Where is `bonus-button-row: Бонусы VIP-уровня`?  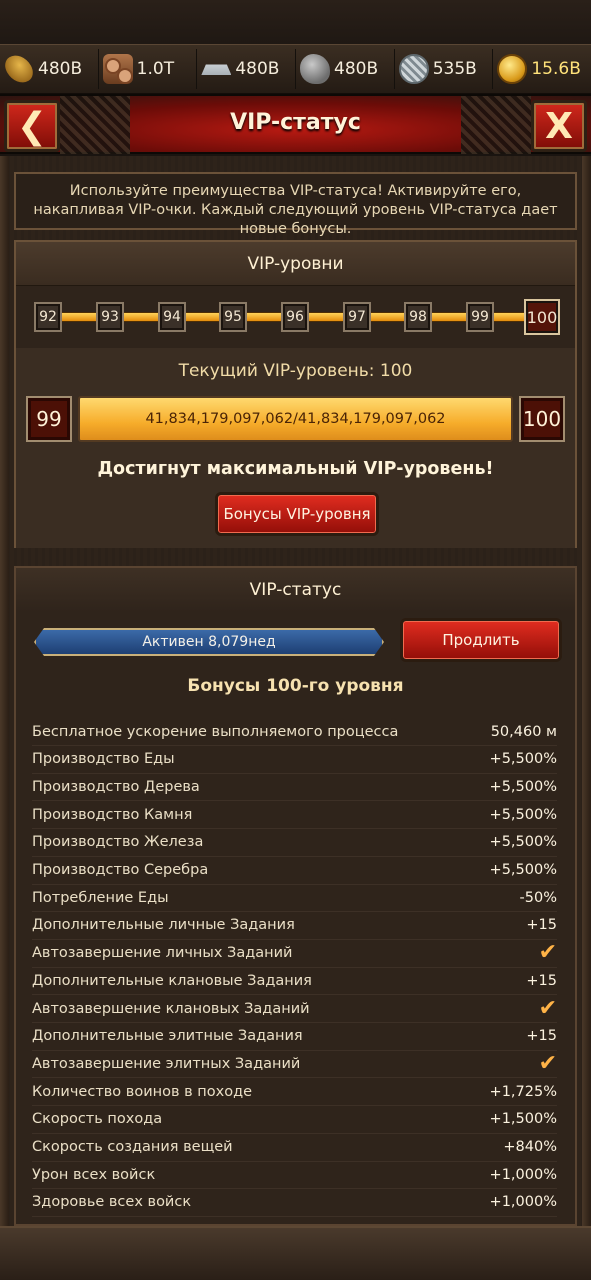
bonus-button-row: Бонусы VIP-уровня is located at coordinates (295, 517).